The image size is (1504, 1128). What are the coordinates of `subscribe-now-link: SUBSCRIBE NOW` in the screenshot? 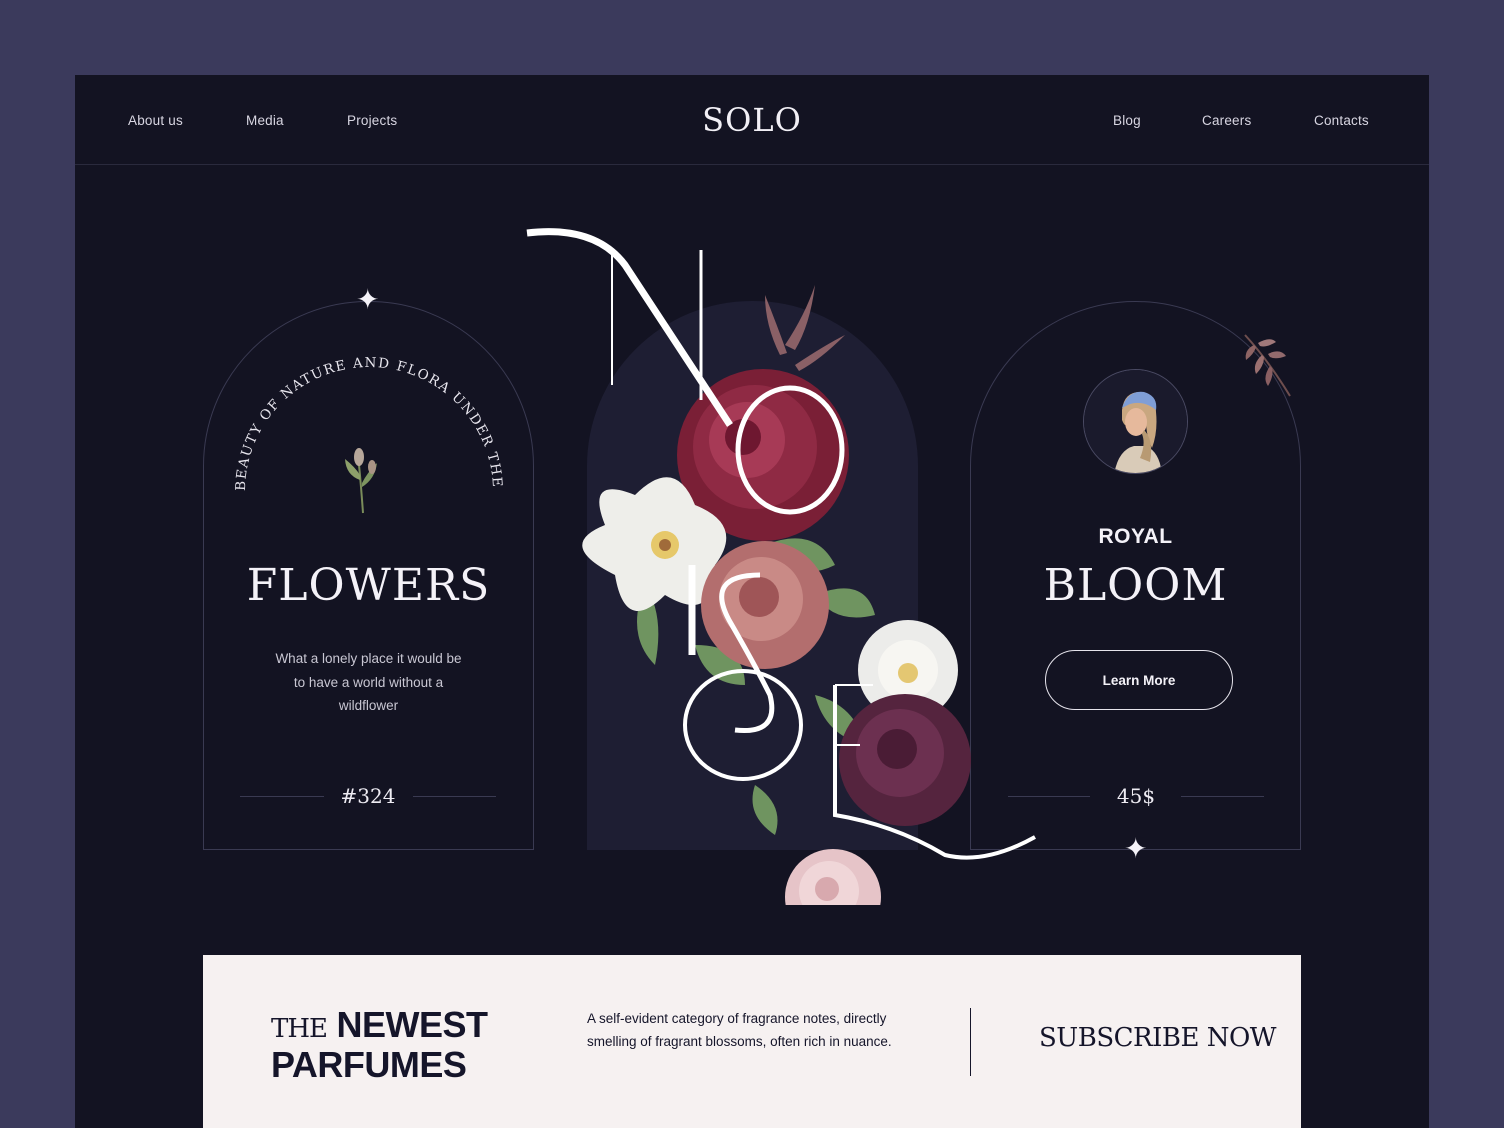 It's located at (1158, 1038).